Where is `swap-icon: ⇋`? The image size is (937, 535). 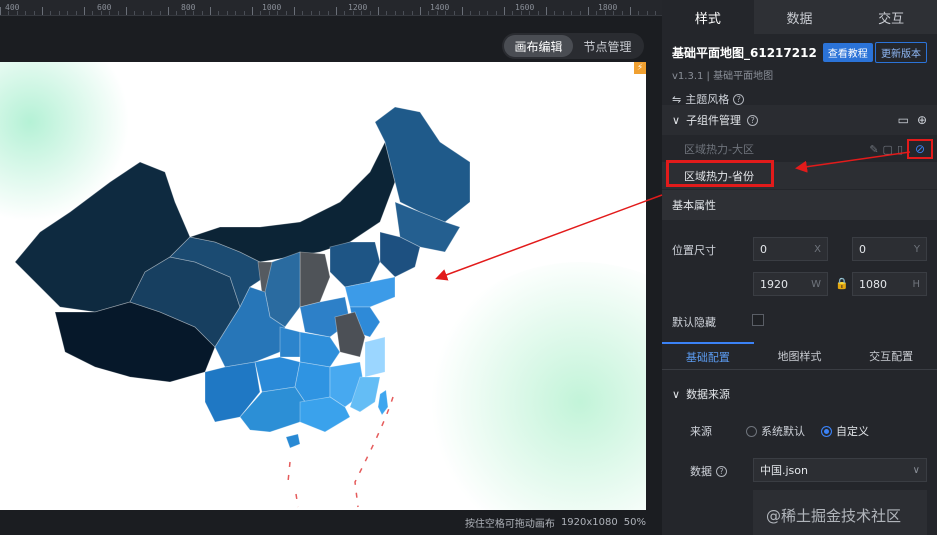 swap-icon: ⇋ is located at coordinates (677, 99).